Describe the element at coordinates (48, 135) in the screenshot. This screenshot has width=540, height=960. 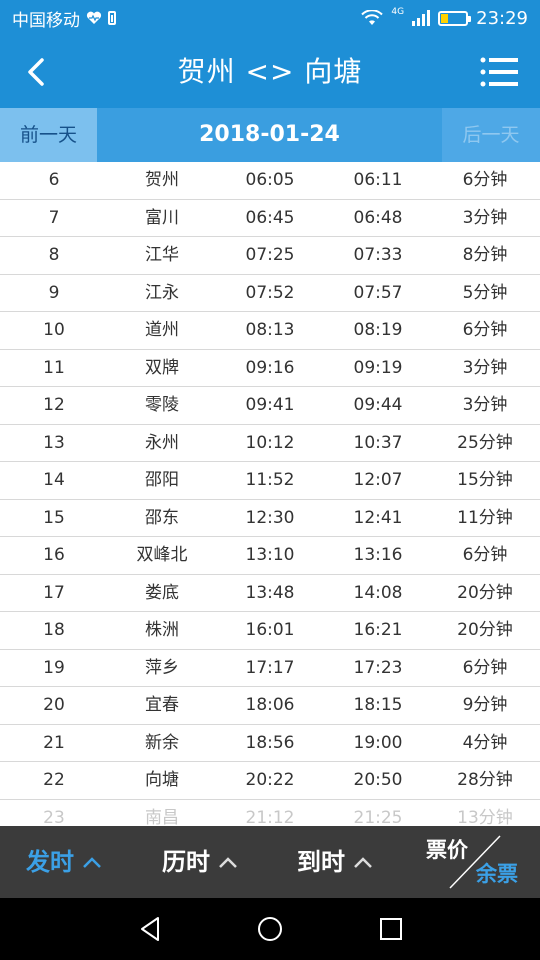
I see `prev-day-button: 前一天` at that location.